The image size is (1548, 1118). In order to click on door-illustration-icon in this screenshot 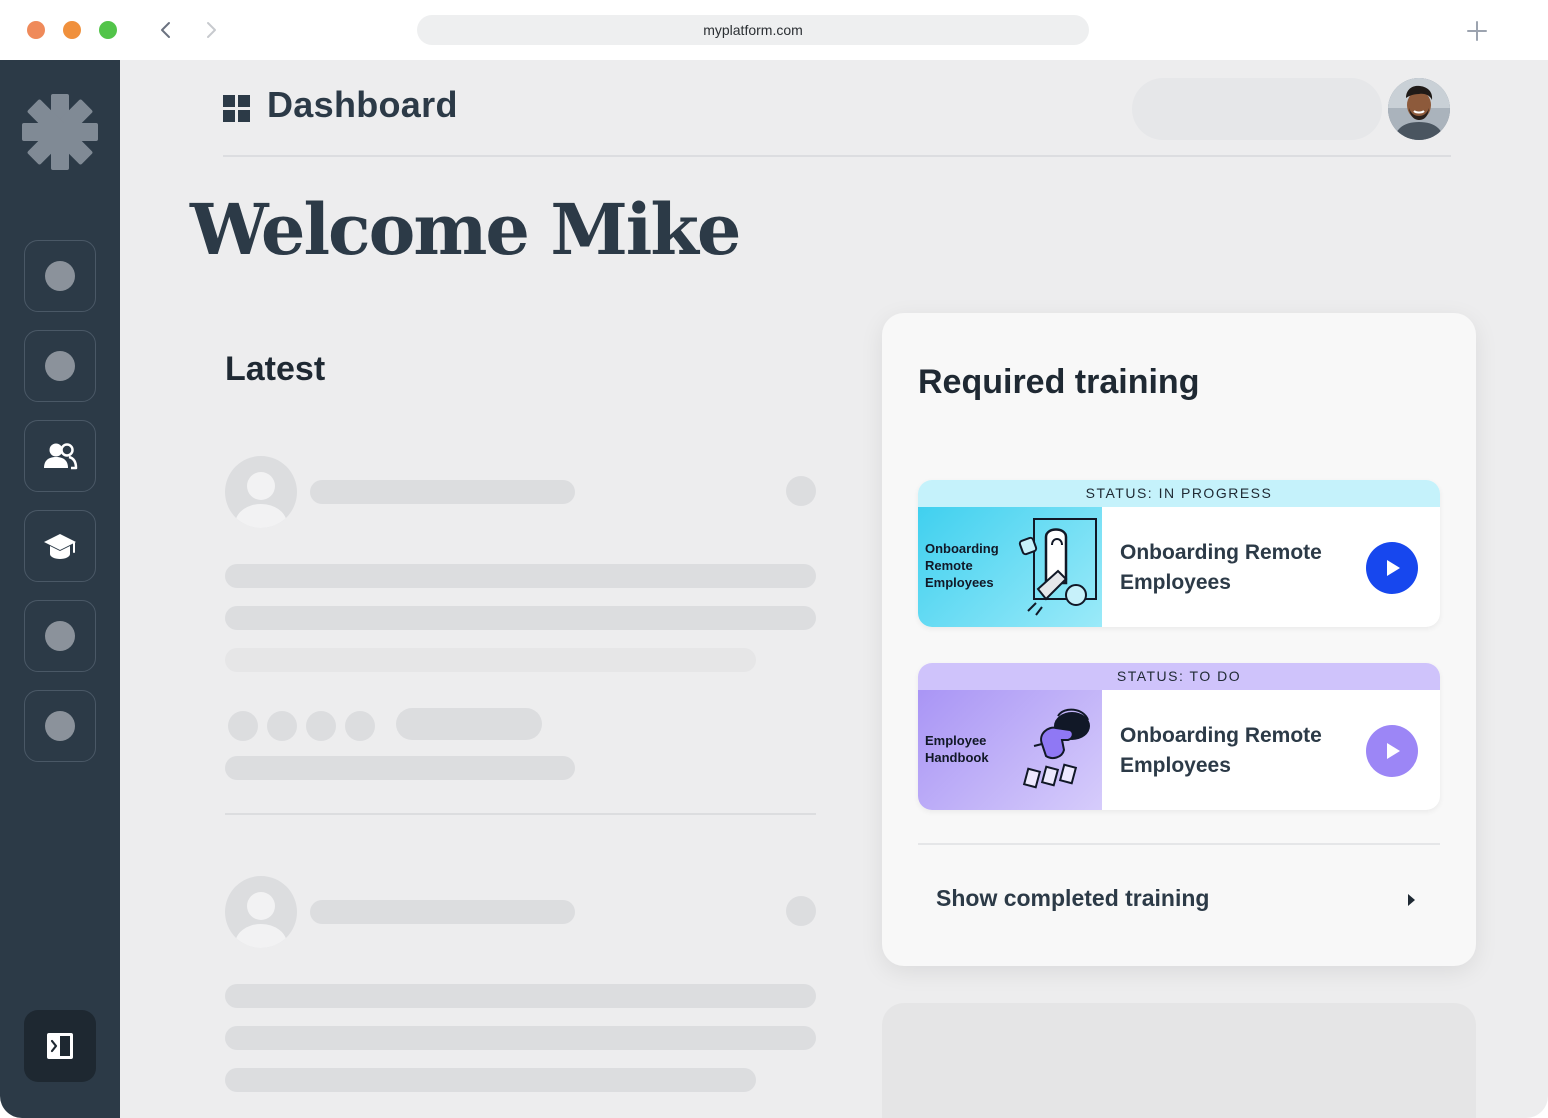, I will do `click(1057, 567)`.